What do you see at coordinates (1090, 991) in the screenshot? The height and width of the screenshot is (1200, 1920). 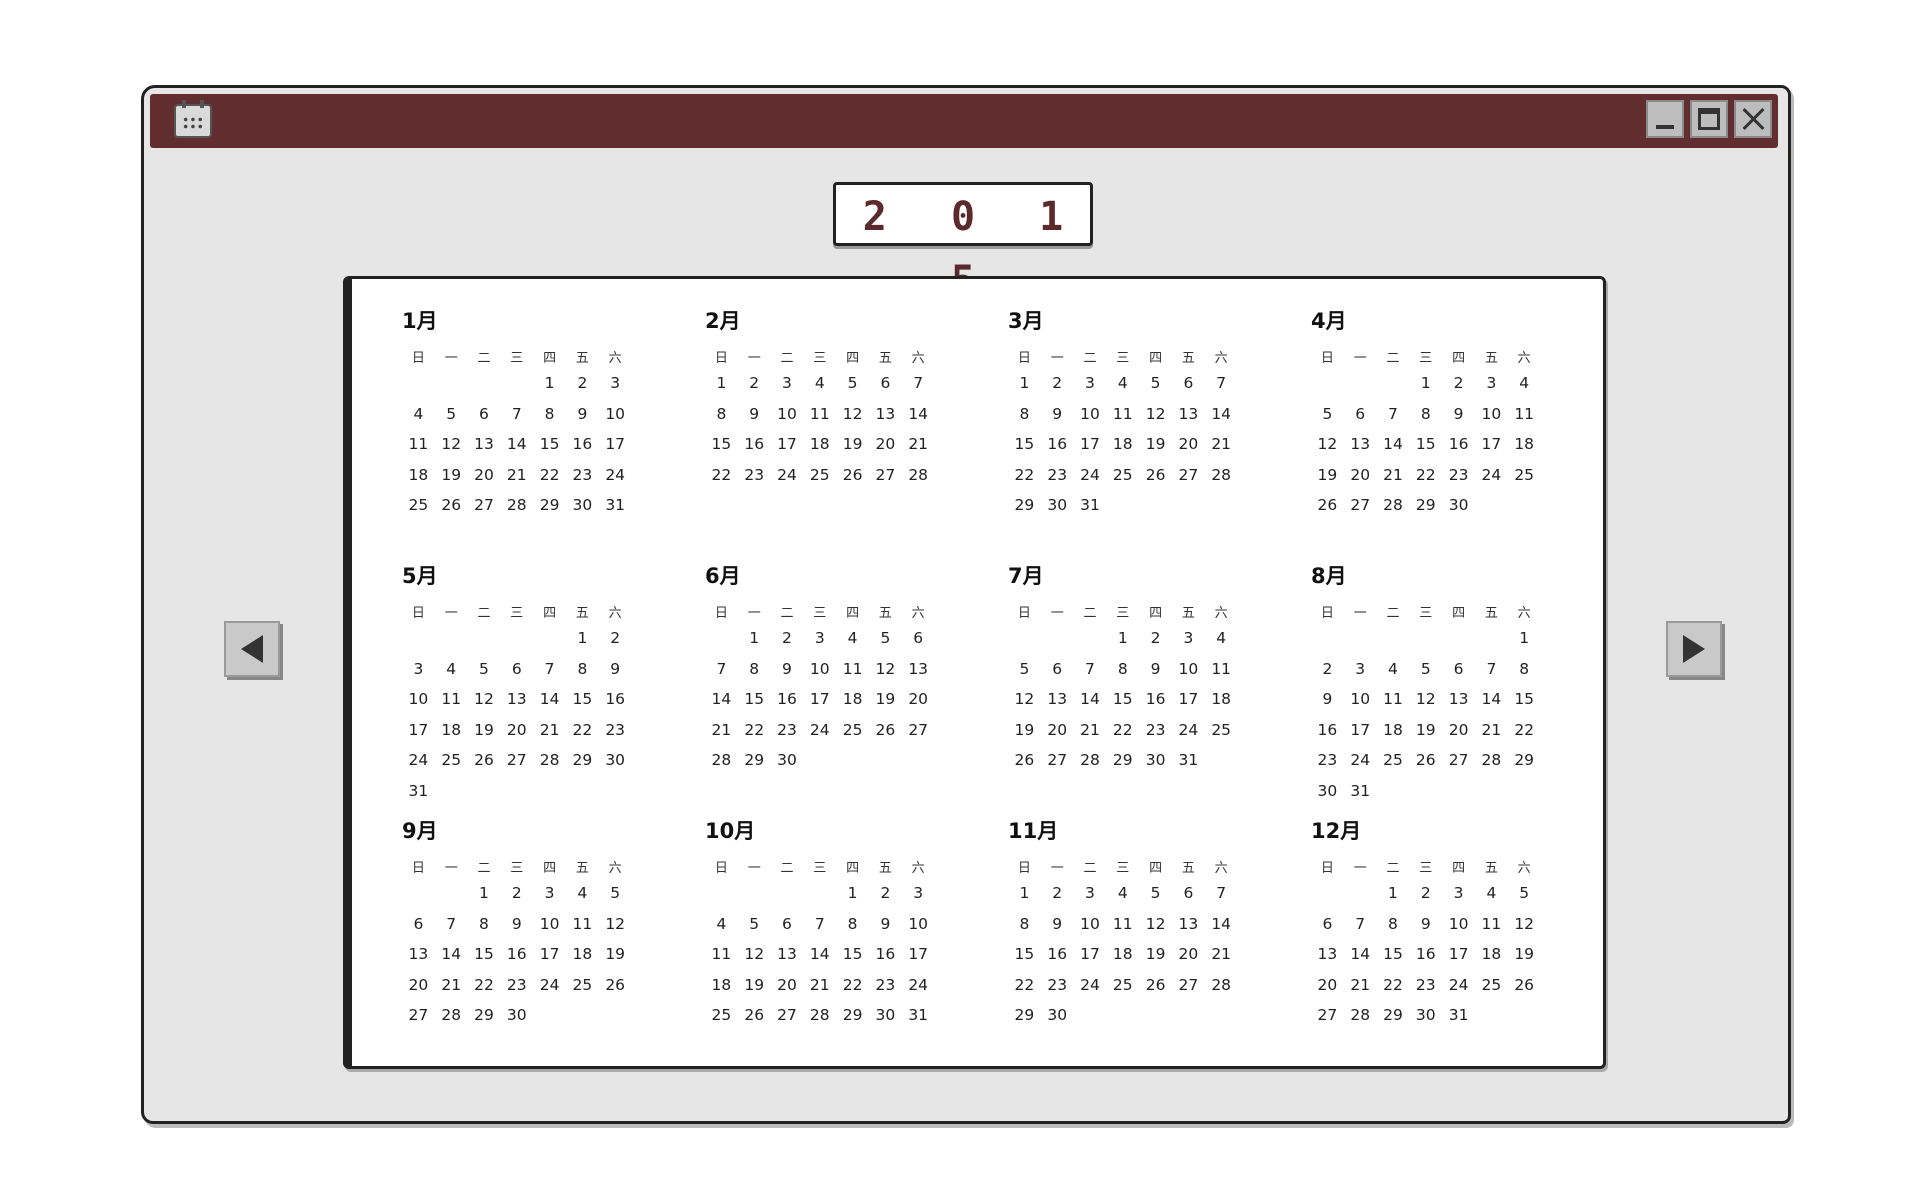 I see `day-cell: 24` at bounding box center [1090, 991].